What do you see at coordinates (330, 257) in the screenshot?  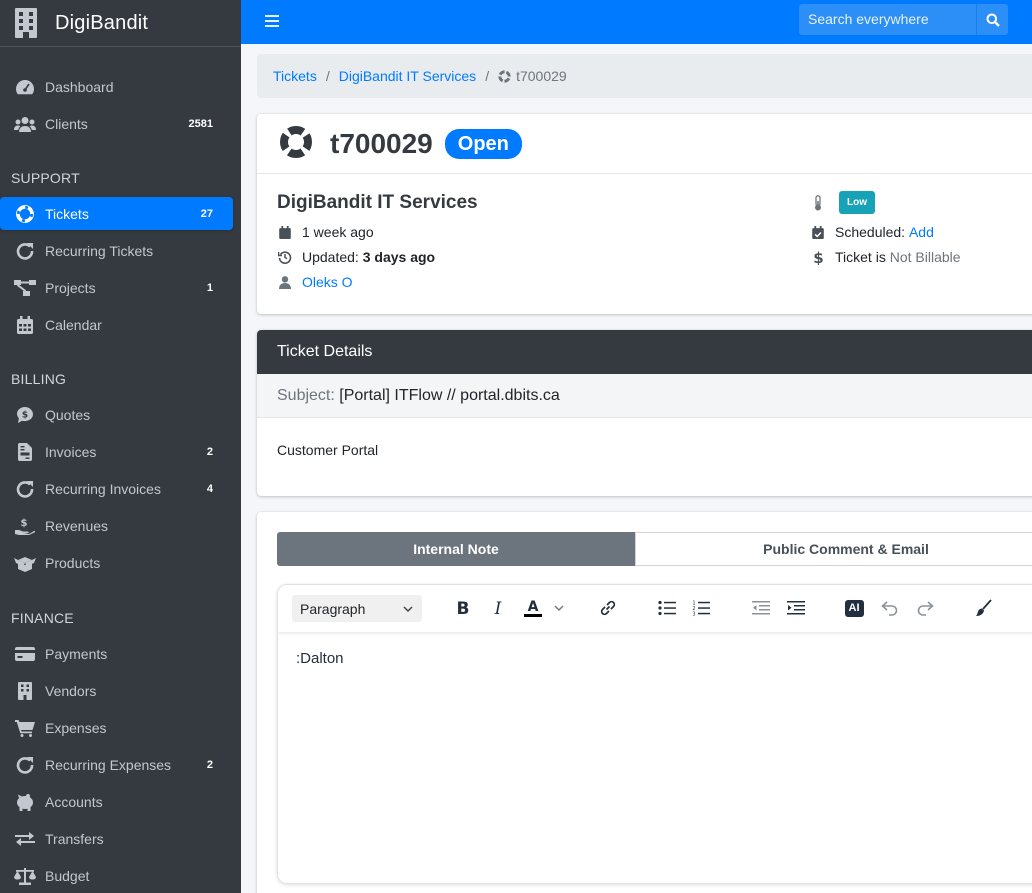 I see `updated-label: Updated:` at bounding box center [330, 257].